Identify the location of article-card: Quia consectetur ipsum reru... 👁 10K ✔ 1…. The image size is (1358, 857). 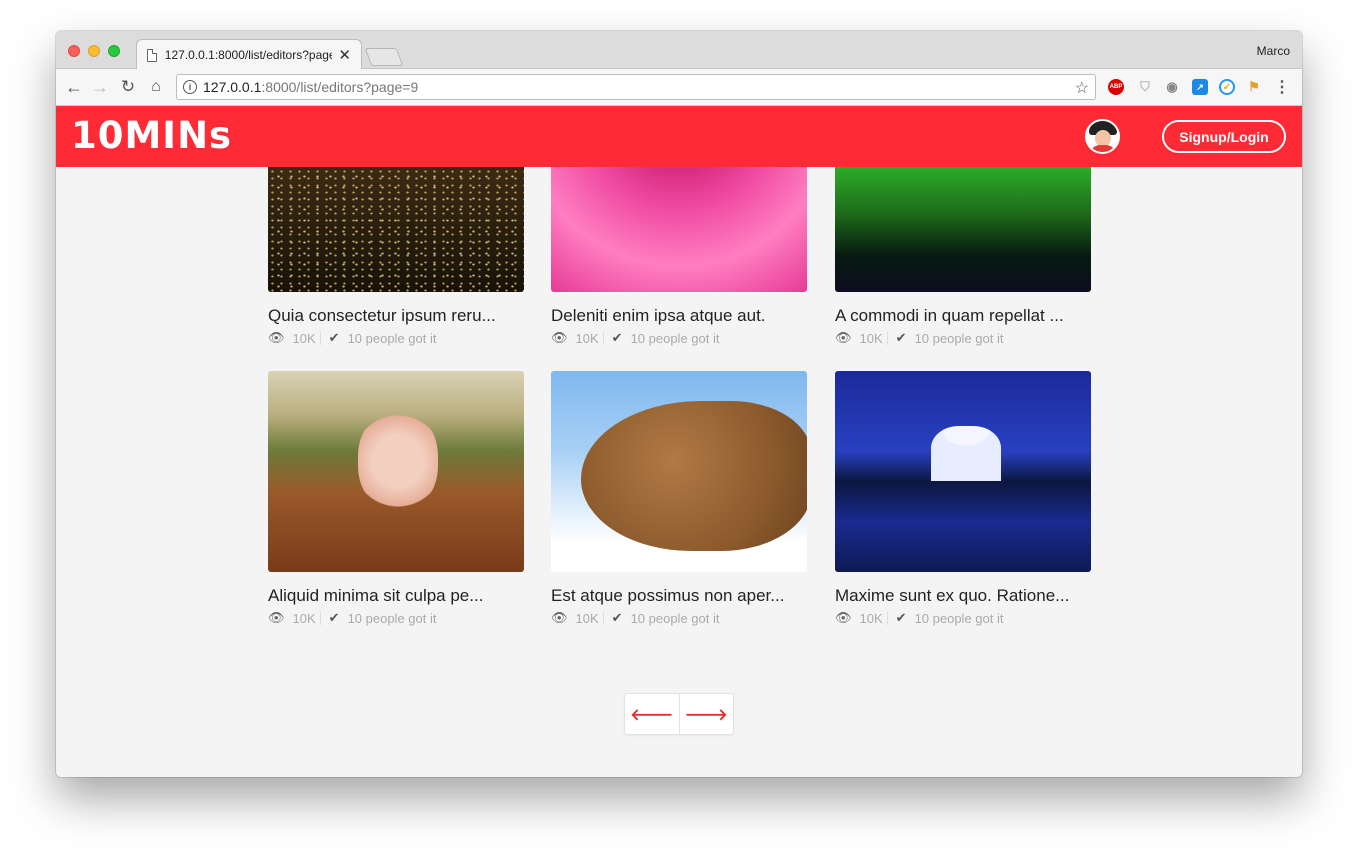
(396, 256).